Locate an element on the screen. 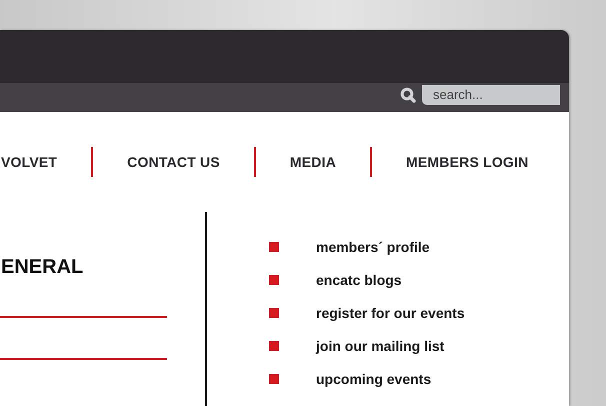 This screenshot has width=606, height=406. nav-link: VOLVET is located at coordinates (29, 162).